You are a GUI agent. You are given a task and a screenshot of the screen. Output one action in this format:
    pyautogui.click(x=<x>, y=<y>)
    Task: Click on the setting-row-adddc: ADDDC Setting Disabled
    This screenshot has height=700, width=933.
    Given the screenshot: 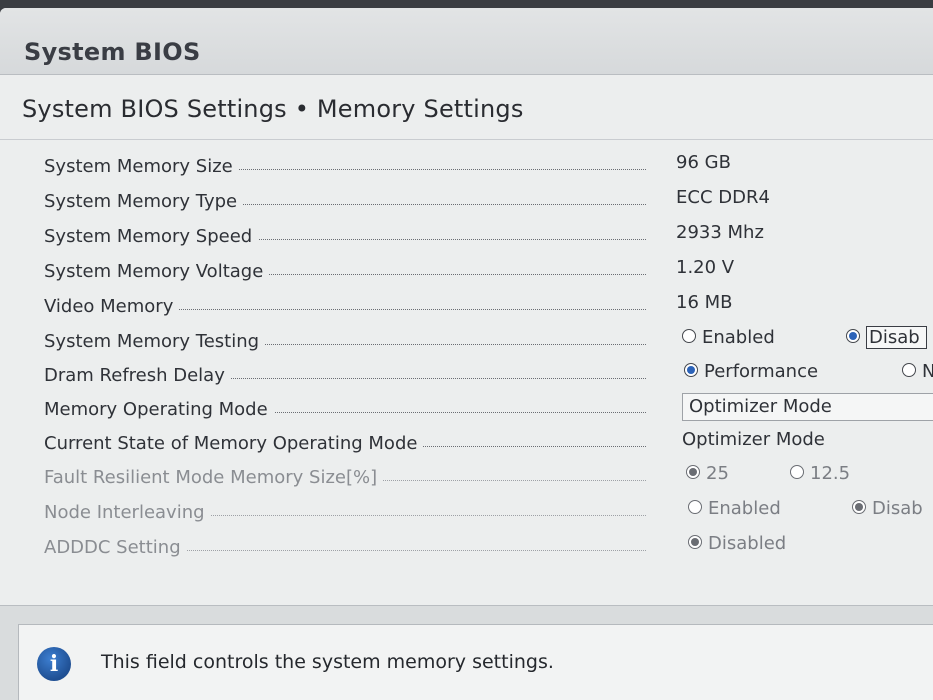 What is the action you would take?
    pyautogui.click(x=466, y=550)
    